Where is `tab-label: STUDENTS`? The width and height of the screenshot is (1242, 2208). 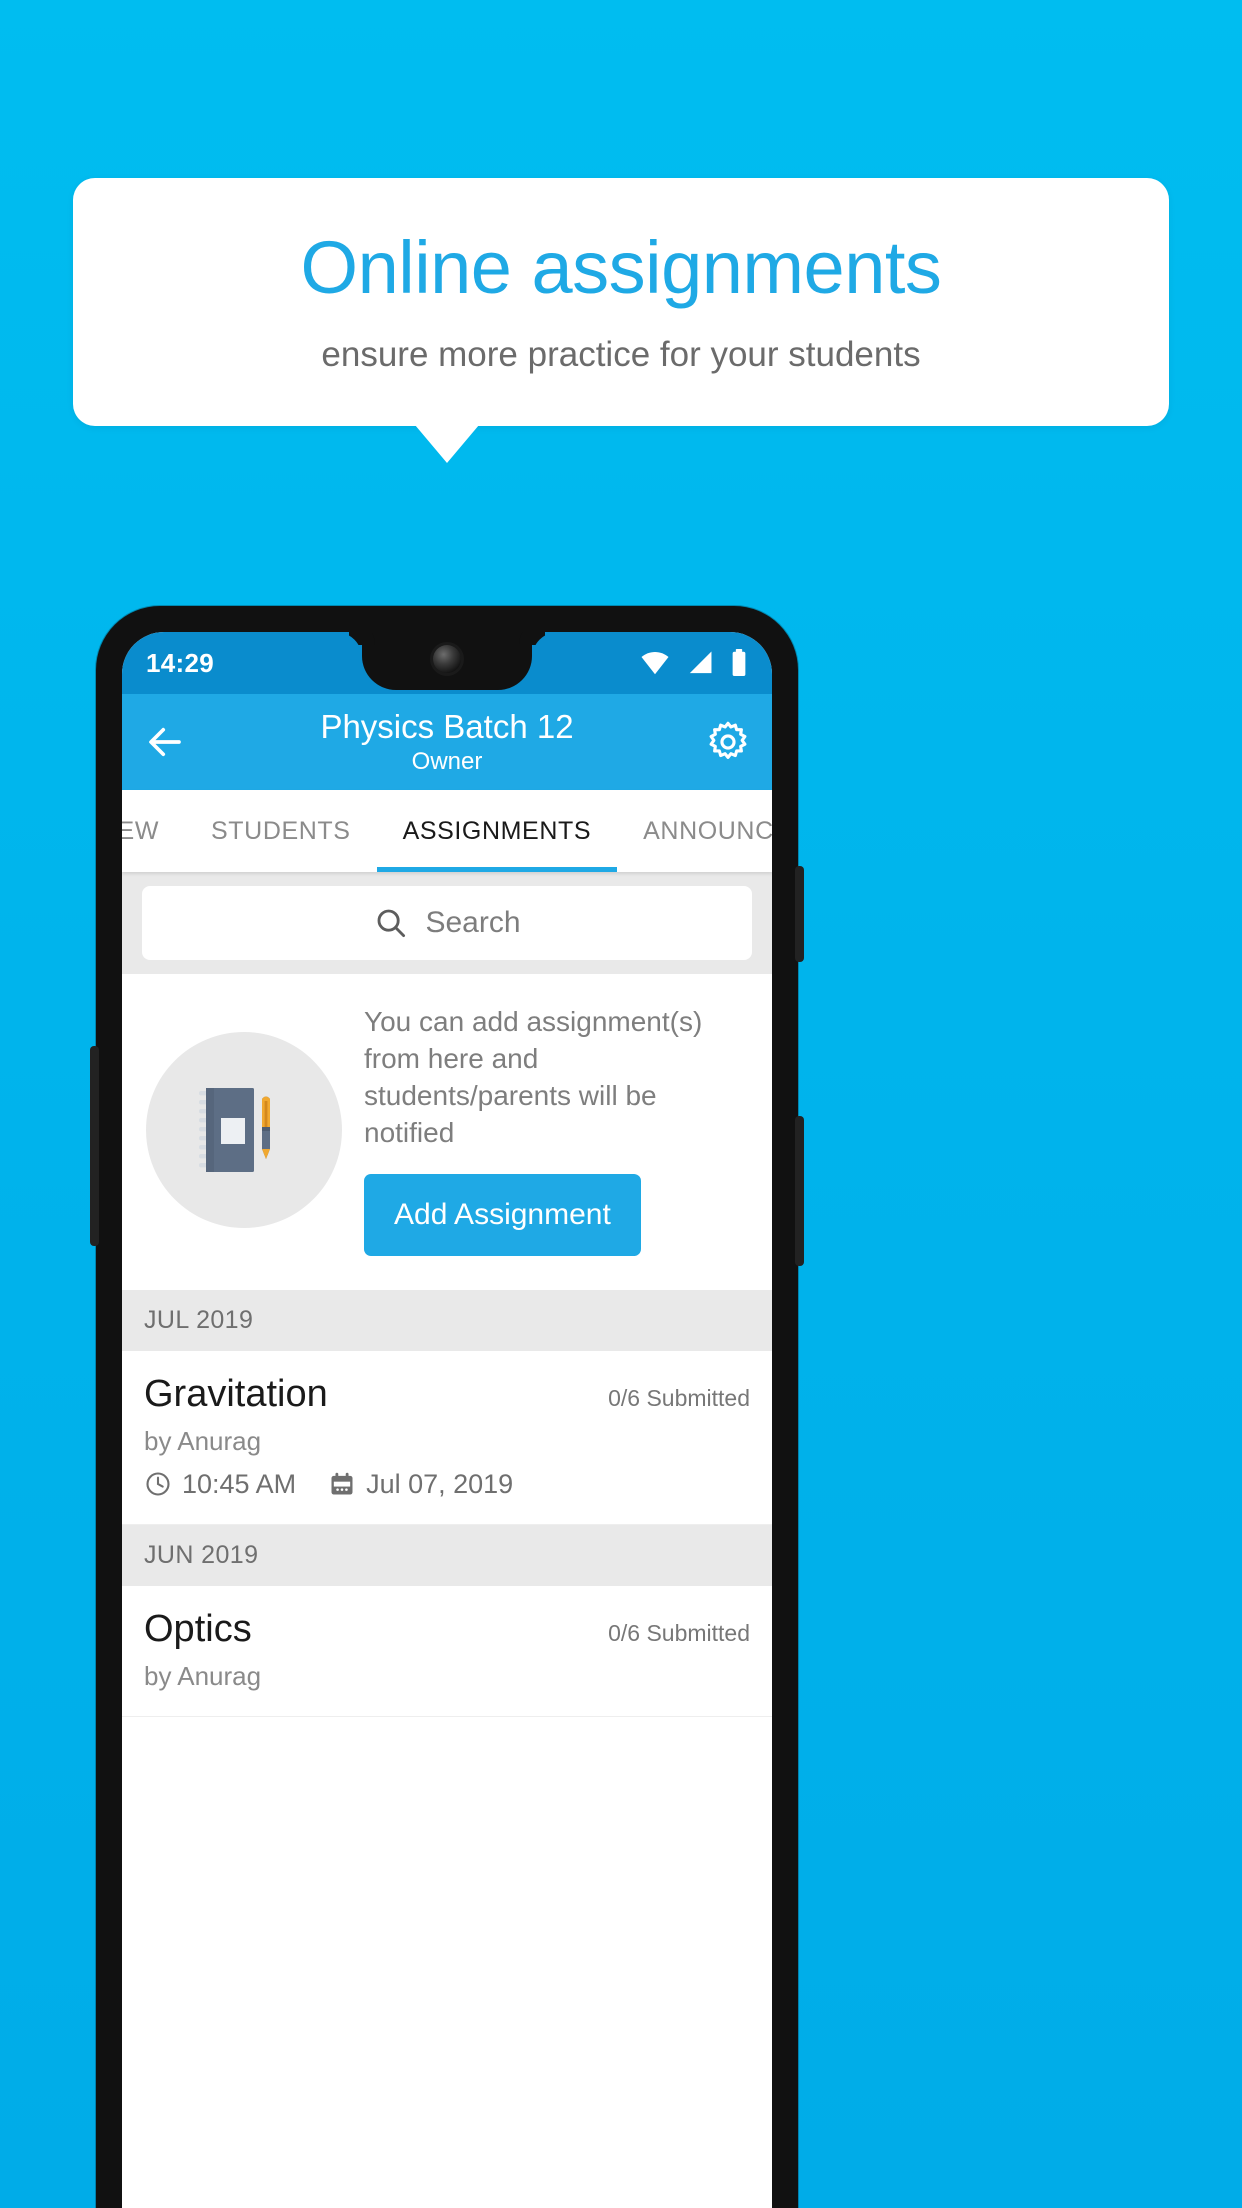
tab-label: STUDENTS is located at coordinates (281, 830).